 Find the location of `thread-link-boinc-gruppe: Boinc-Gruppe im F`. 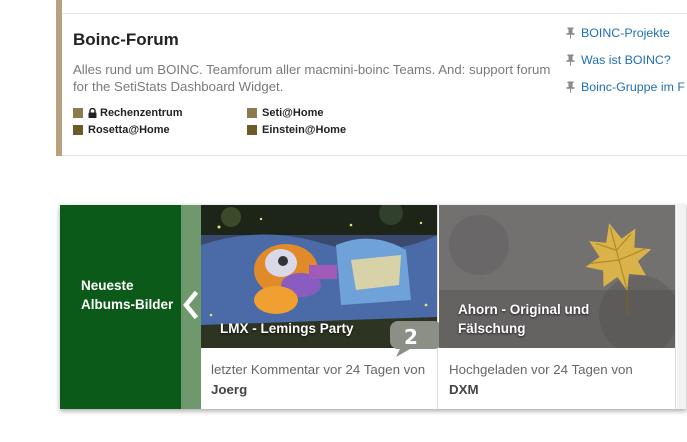

thread-link-boinc-gruppe: Boinc-Gruppe im F is located at coordinates (625, 87).